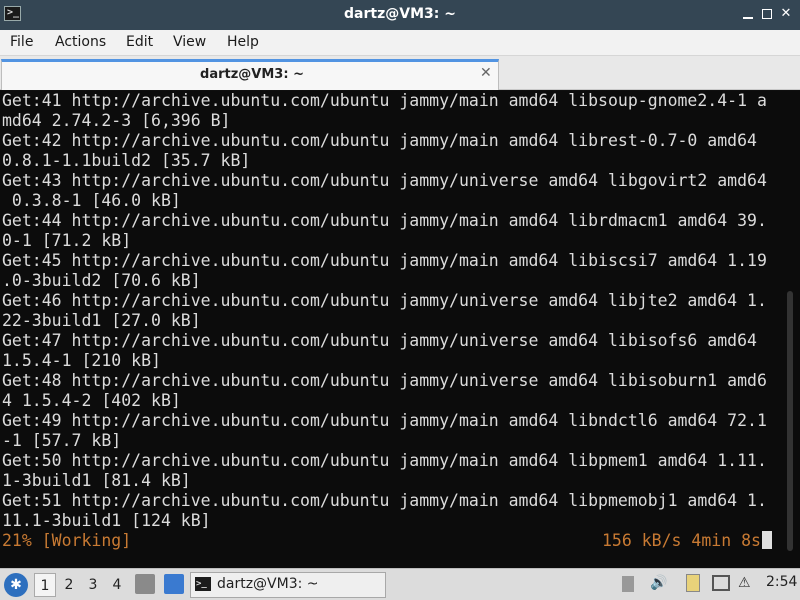 The image size is (800, 600). Describe the element at coordinates (268, 584) in the screenshot. I see `taskbar-terminal-label: dartz@VM3: ~` at that location.